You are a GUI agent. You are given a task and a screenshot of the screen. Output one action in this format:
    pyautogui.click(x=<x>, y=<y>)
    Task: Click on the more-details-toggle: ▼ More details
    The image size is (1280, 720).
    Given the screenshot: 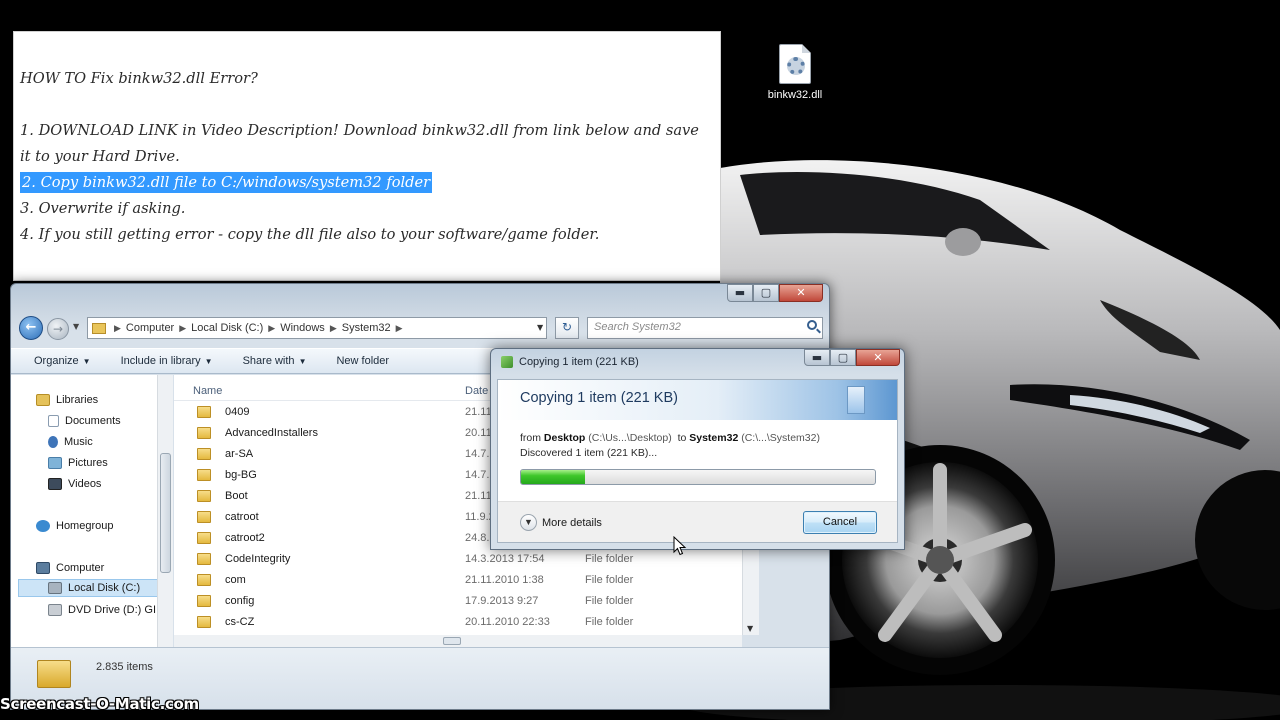 What is the action you would take?
    pyautogui.click(x=561, y=522)
    